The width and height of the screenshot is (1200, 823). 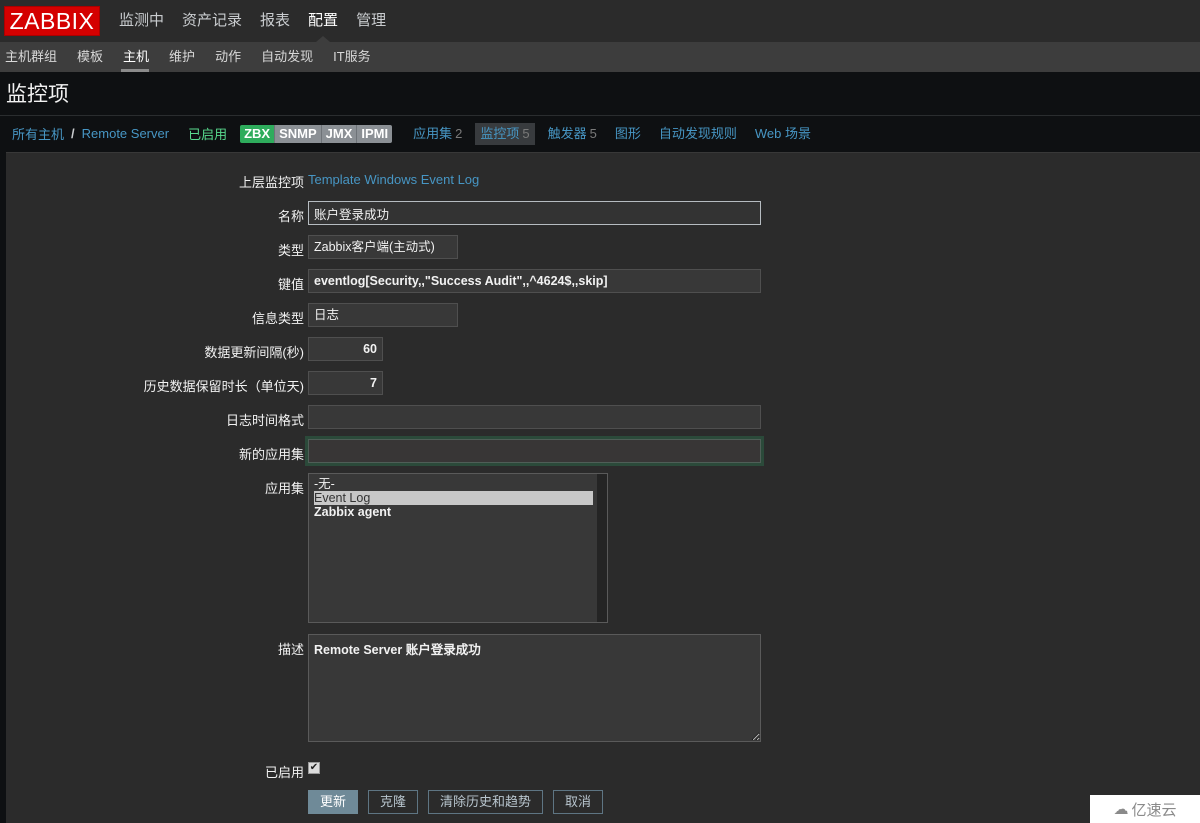 I want to click on interval-input, so click(x=345, y=349).